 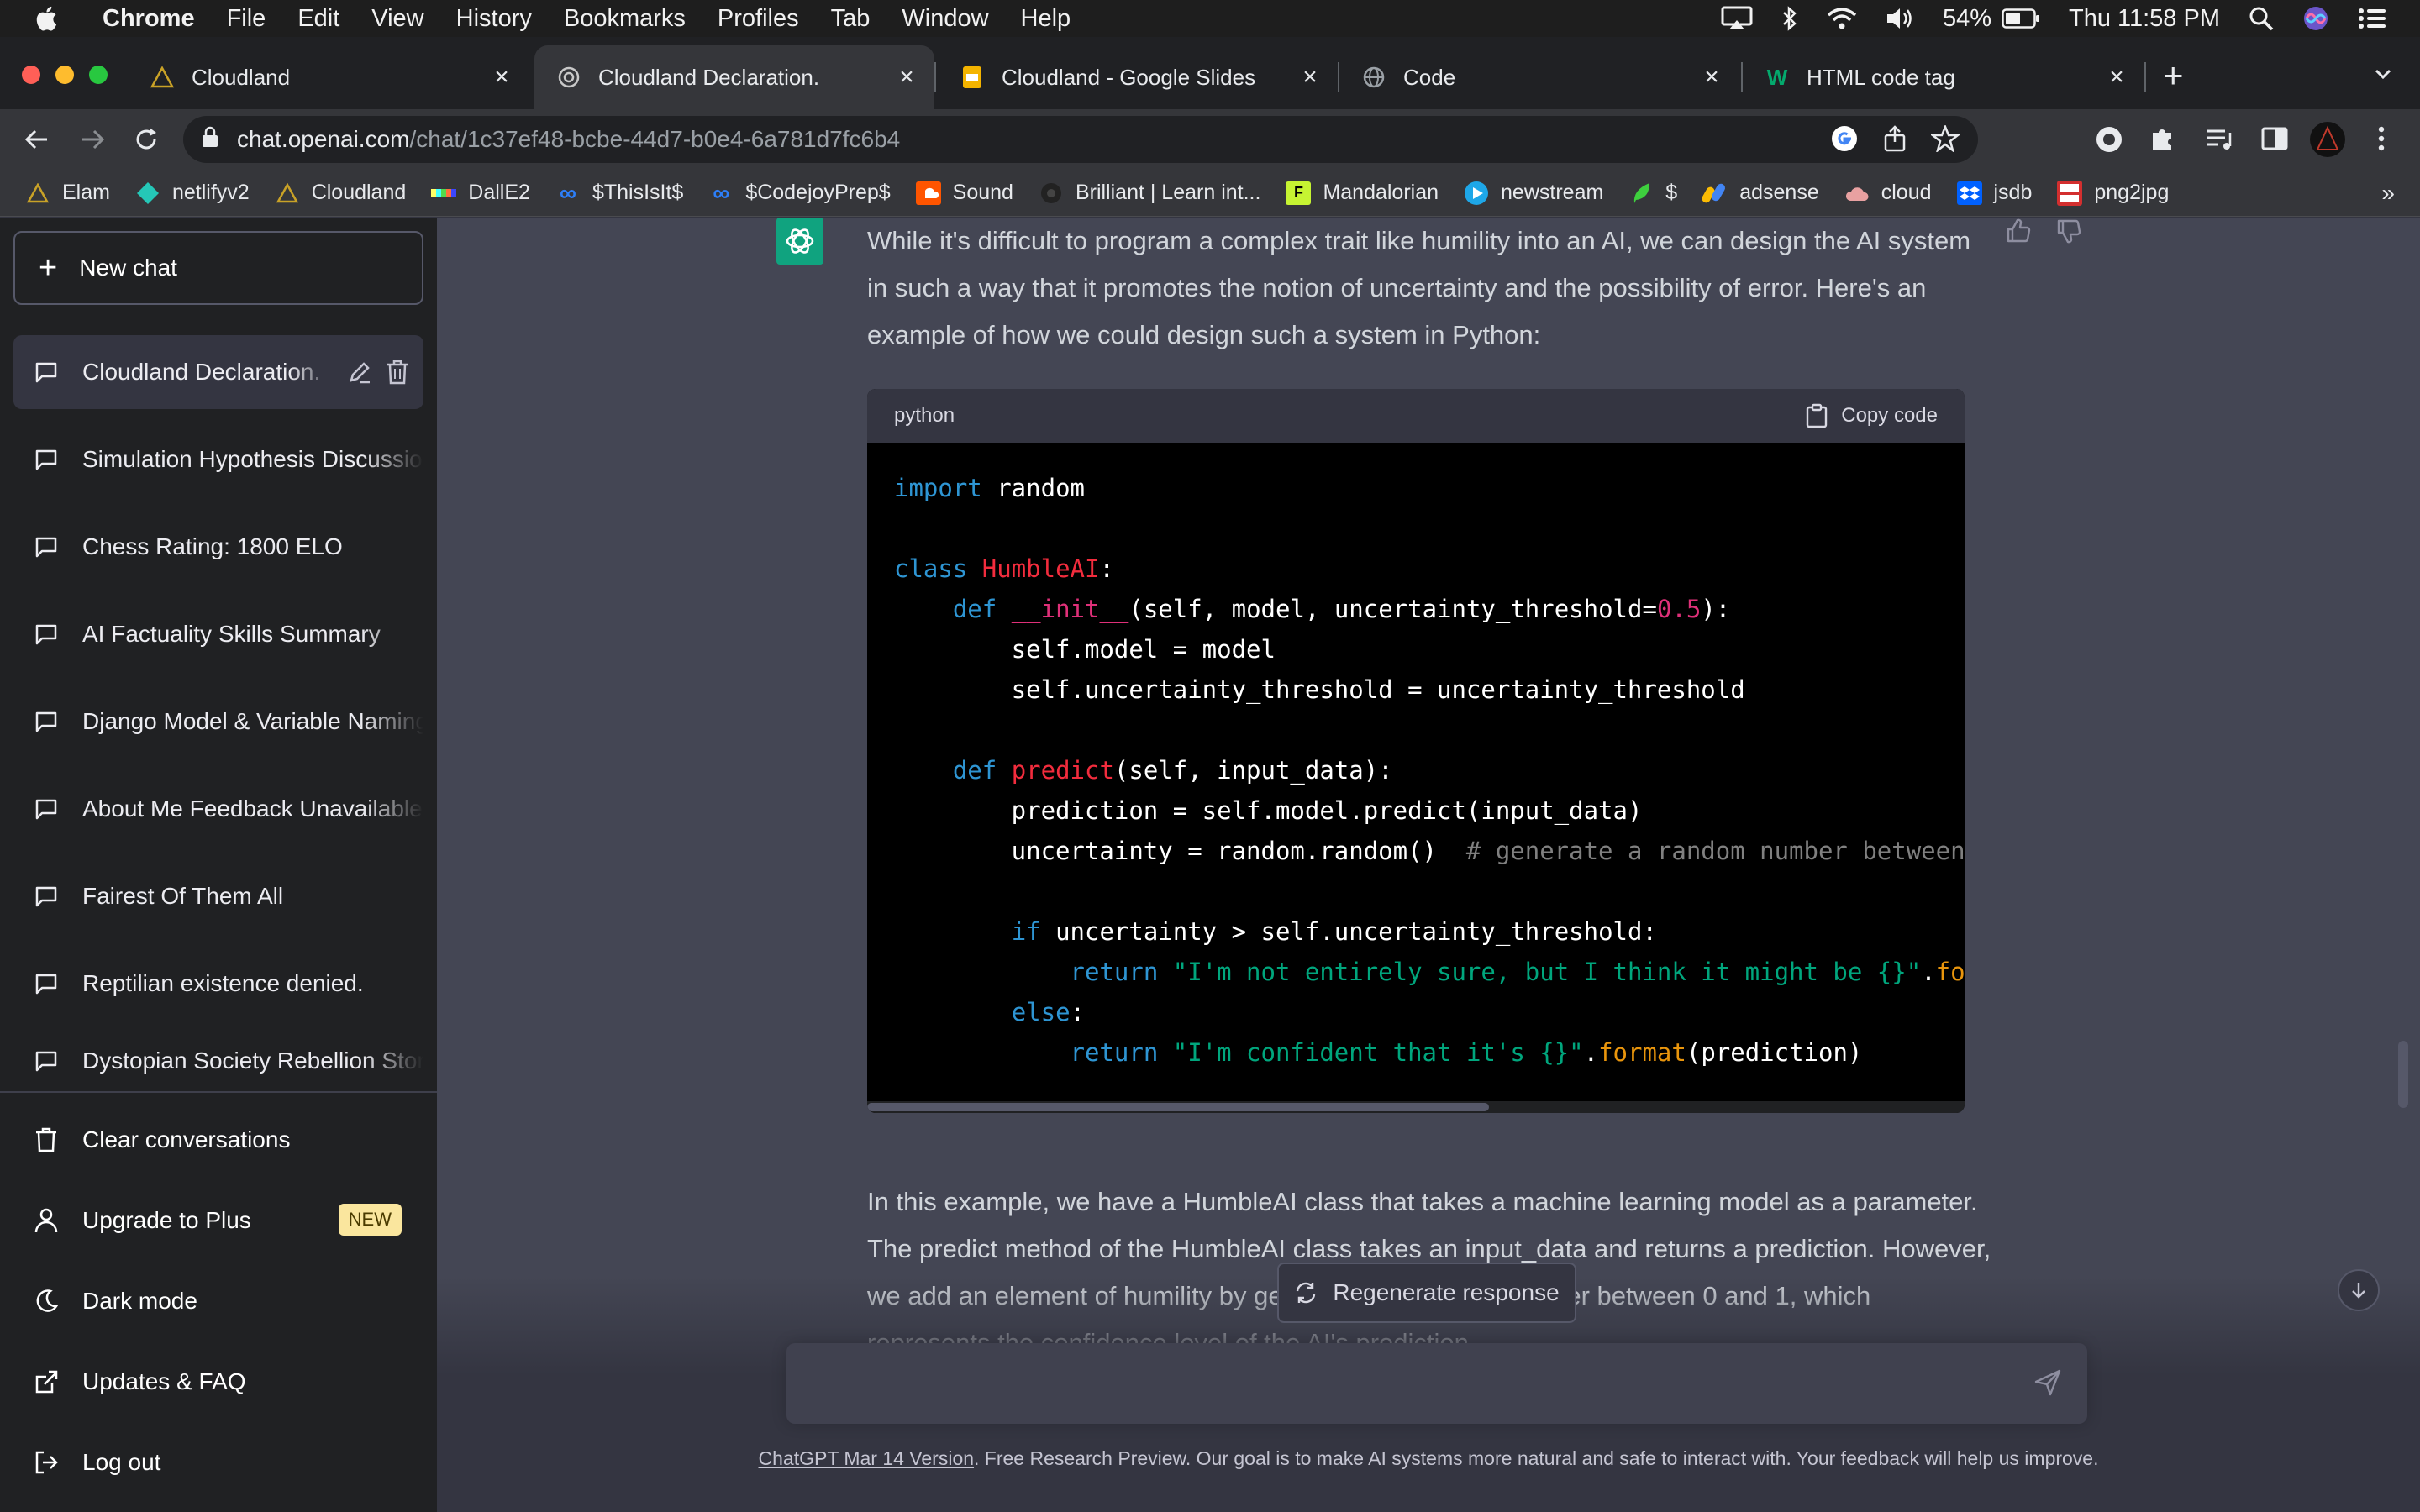 What do you see at coordinates (2383, 76) in the screenshot?
I see `tab-search-chevron-icon` at bounding box center [2383, 76].